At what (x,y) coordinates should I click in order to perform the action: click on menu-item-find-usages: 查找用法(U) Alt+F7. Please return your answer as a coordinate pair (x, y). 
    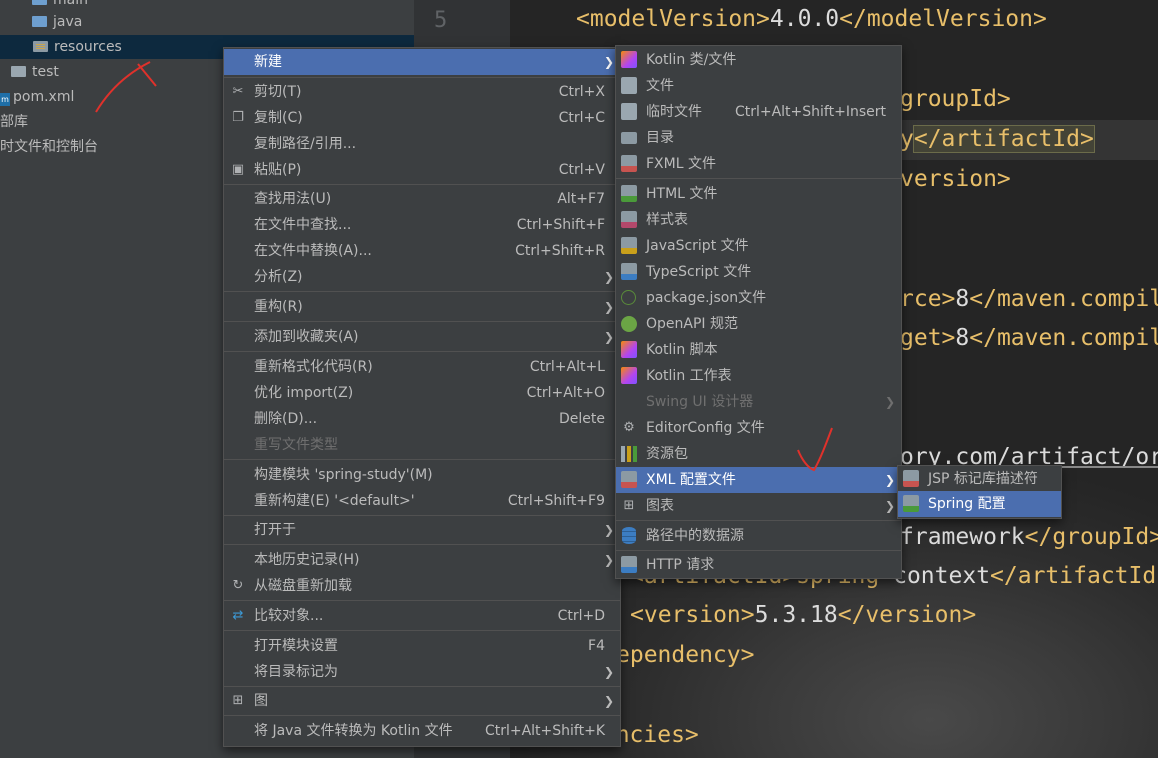
    Looking at the image, I should click on (422, 199).